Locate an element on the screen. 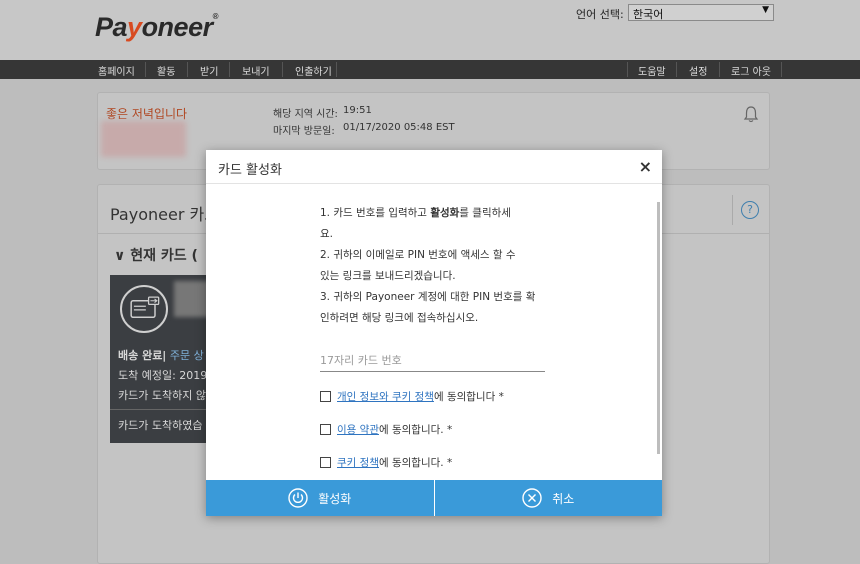 The width and height of the screenshot is (860, 564). instruction-text: 1. 카드 번호를 입력하고 is located at coordinates (375, 213).